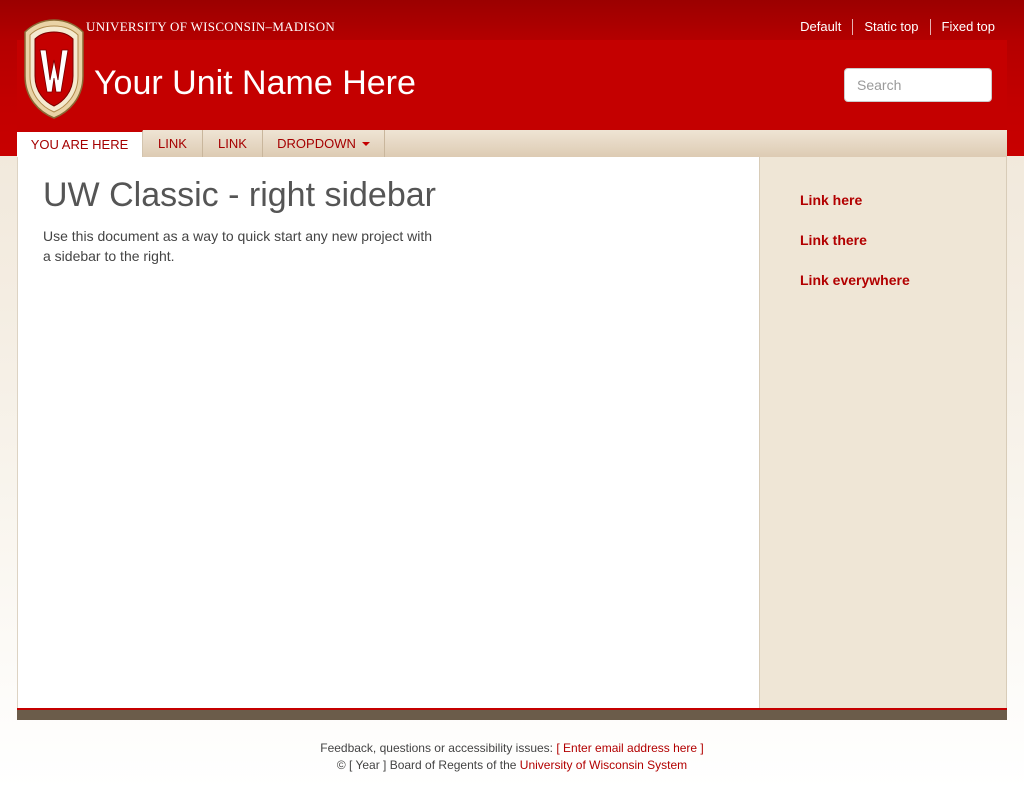 This screenshot has height=789, width=1024. What do you see at coordinates (629, 748) in the screenshot?
I see `footer-email-link: [ Enter email address here ]` at bounding box center [629, 748].